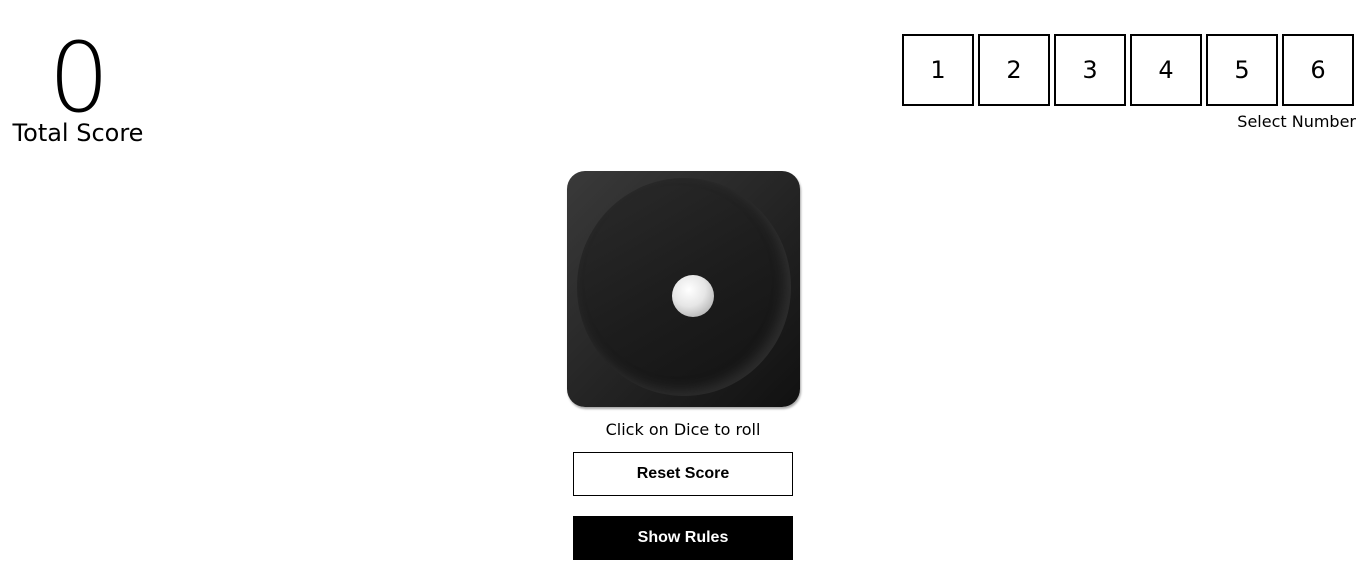 The width and height of the screenshot is (1359, 581). What do you see at coordinates (1242, 70) in the screenshot?
I see `number-box-5: 5` at bounding box center [1242, 70].